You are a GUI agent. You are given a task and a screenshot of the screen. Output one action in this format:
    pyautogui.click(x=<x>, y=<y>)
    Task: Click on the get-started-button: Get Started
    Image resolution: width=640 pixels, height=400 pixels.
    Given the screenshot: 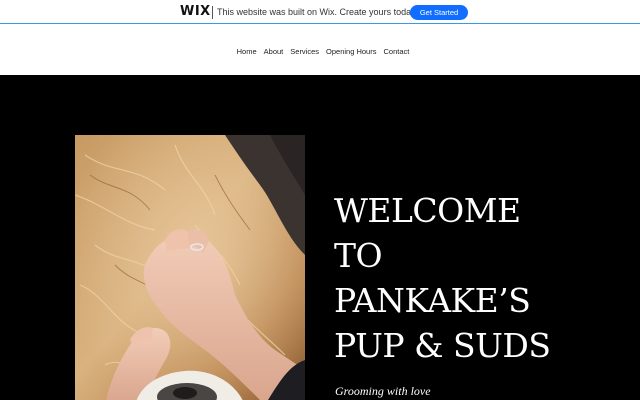 What is the action you would take?
    pyautogui.click(x=439, y=12)
    